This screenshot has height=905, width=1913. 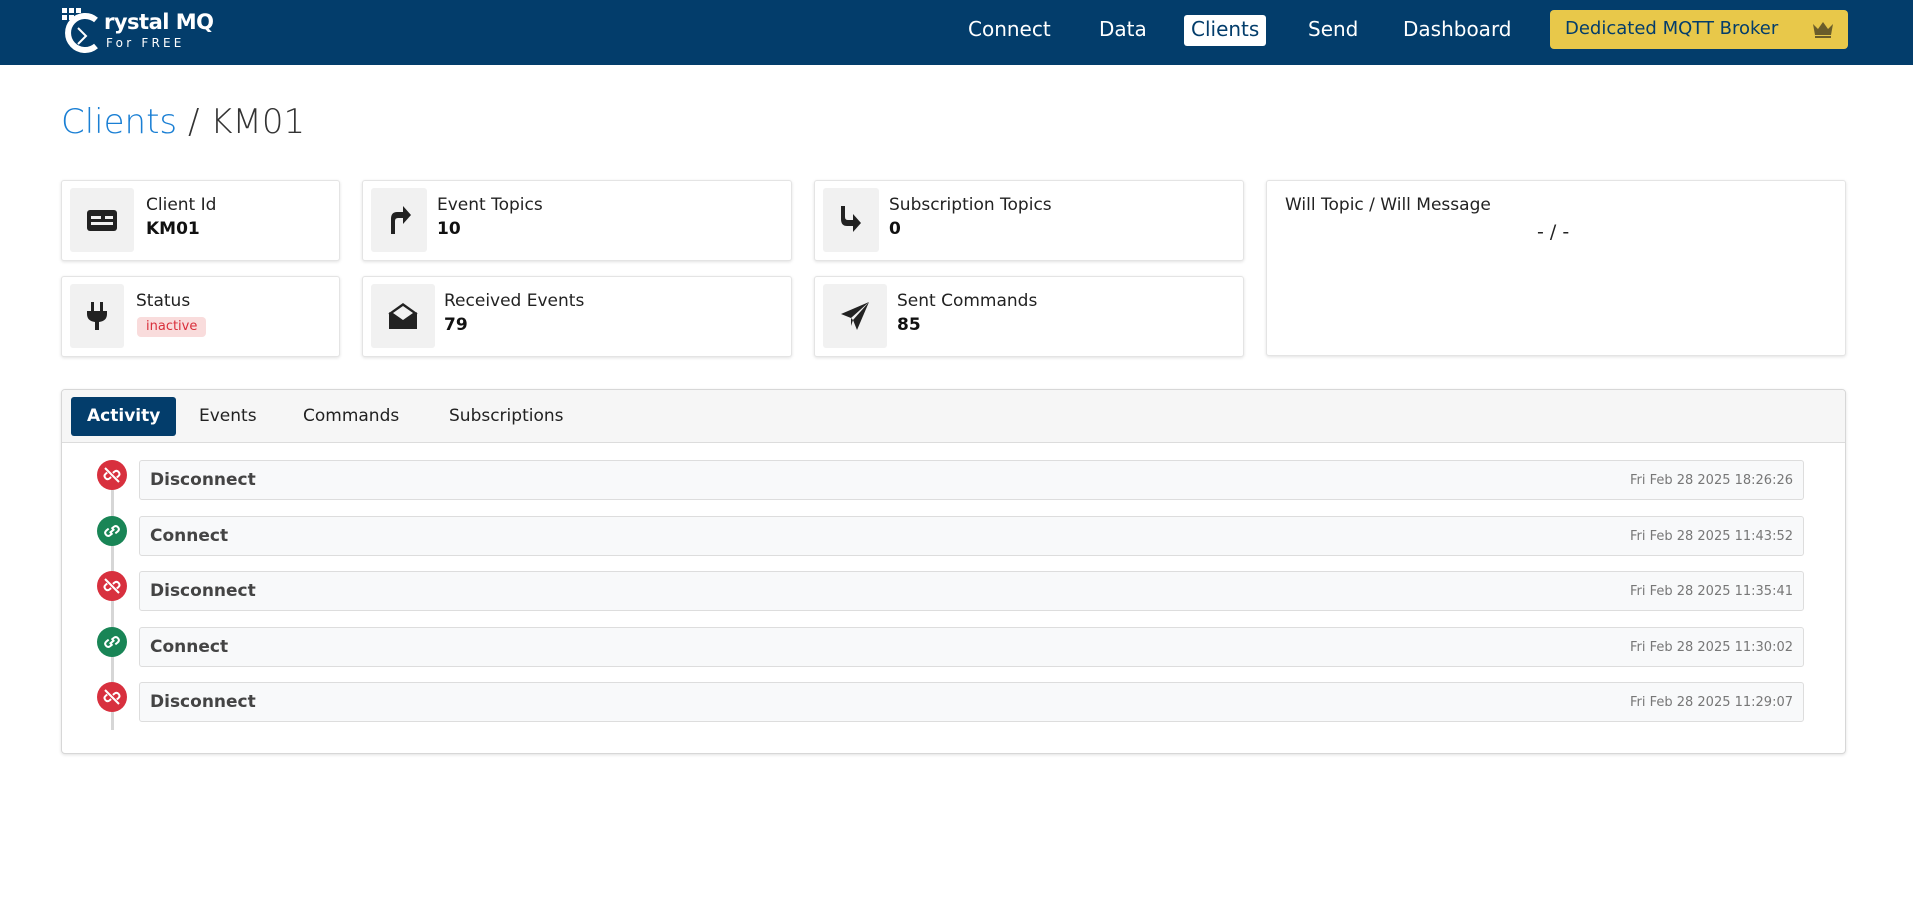 What do you see at coordinates (456, 325) in the screenshot?
I see `received-events-value: 79` at bounding box center [456, 325].